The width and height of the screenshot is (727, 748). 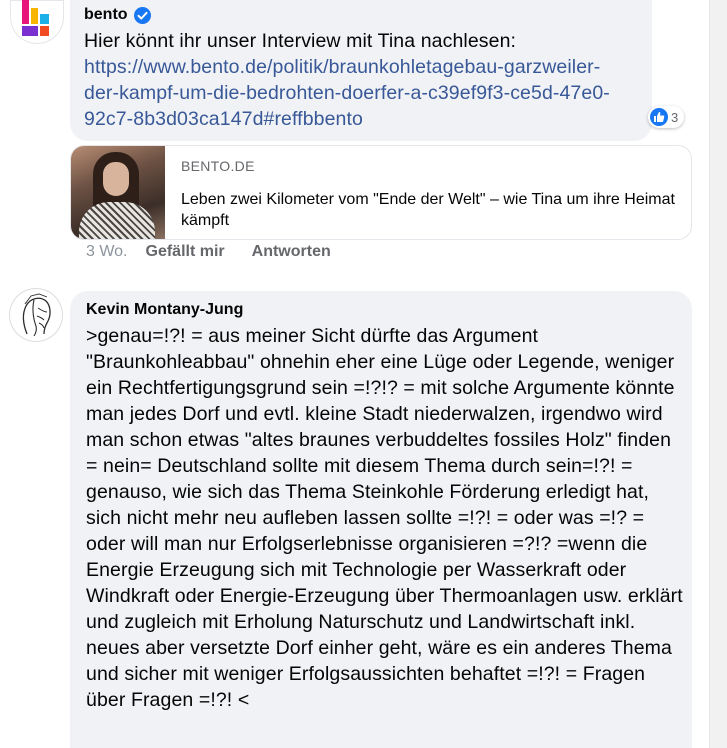 What do you see at coordinates (142, 15) in the screenshot?
I see `verified-badge-icon` at bounding box center [142, 15].